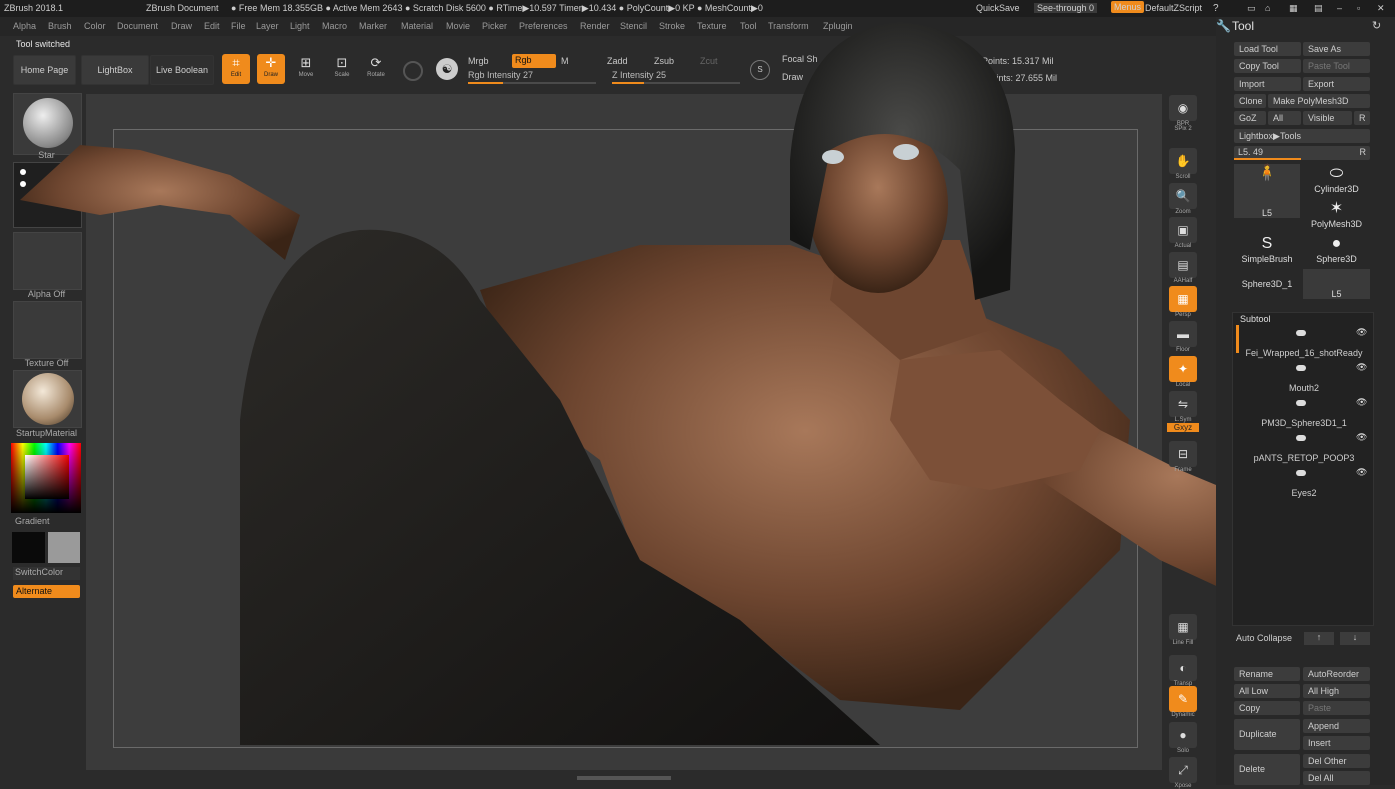 The image size is (1395, 789). Describe the element at coordinates (1183, 246) in the screenshot. I see `shelf-label: Actual` at that location.